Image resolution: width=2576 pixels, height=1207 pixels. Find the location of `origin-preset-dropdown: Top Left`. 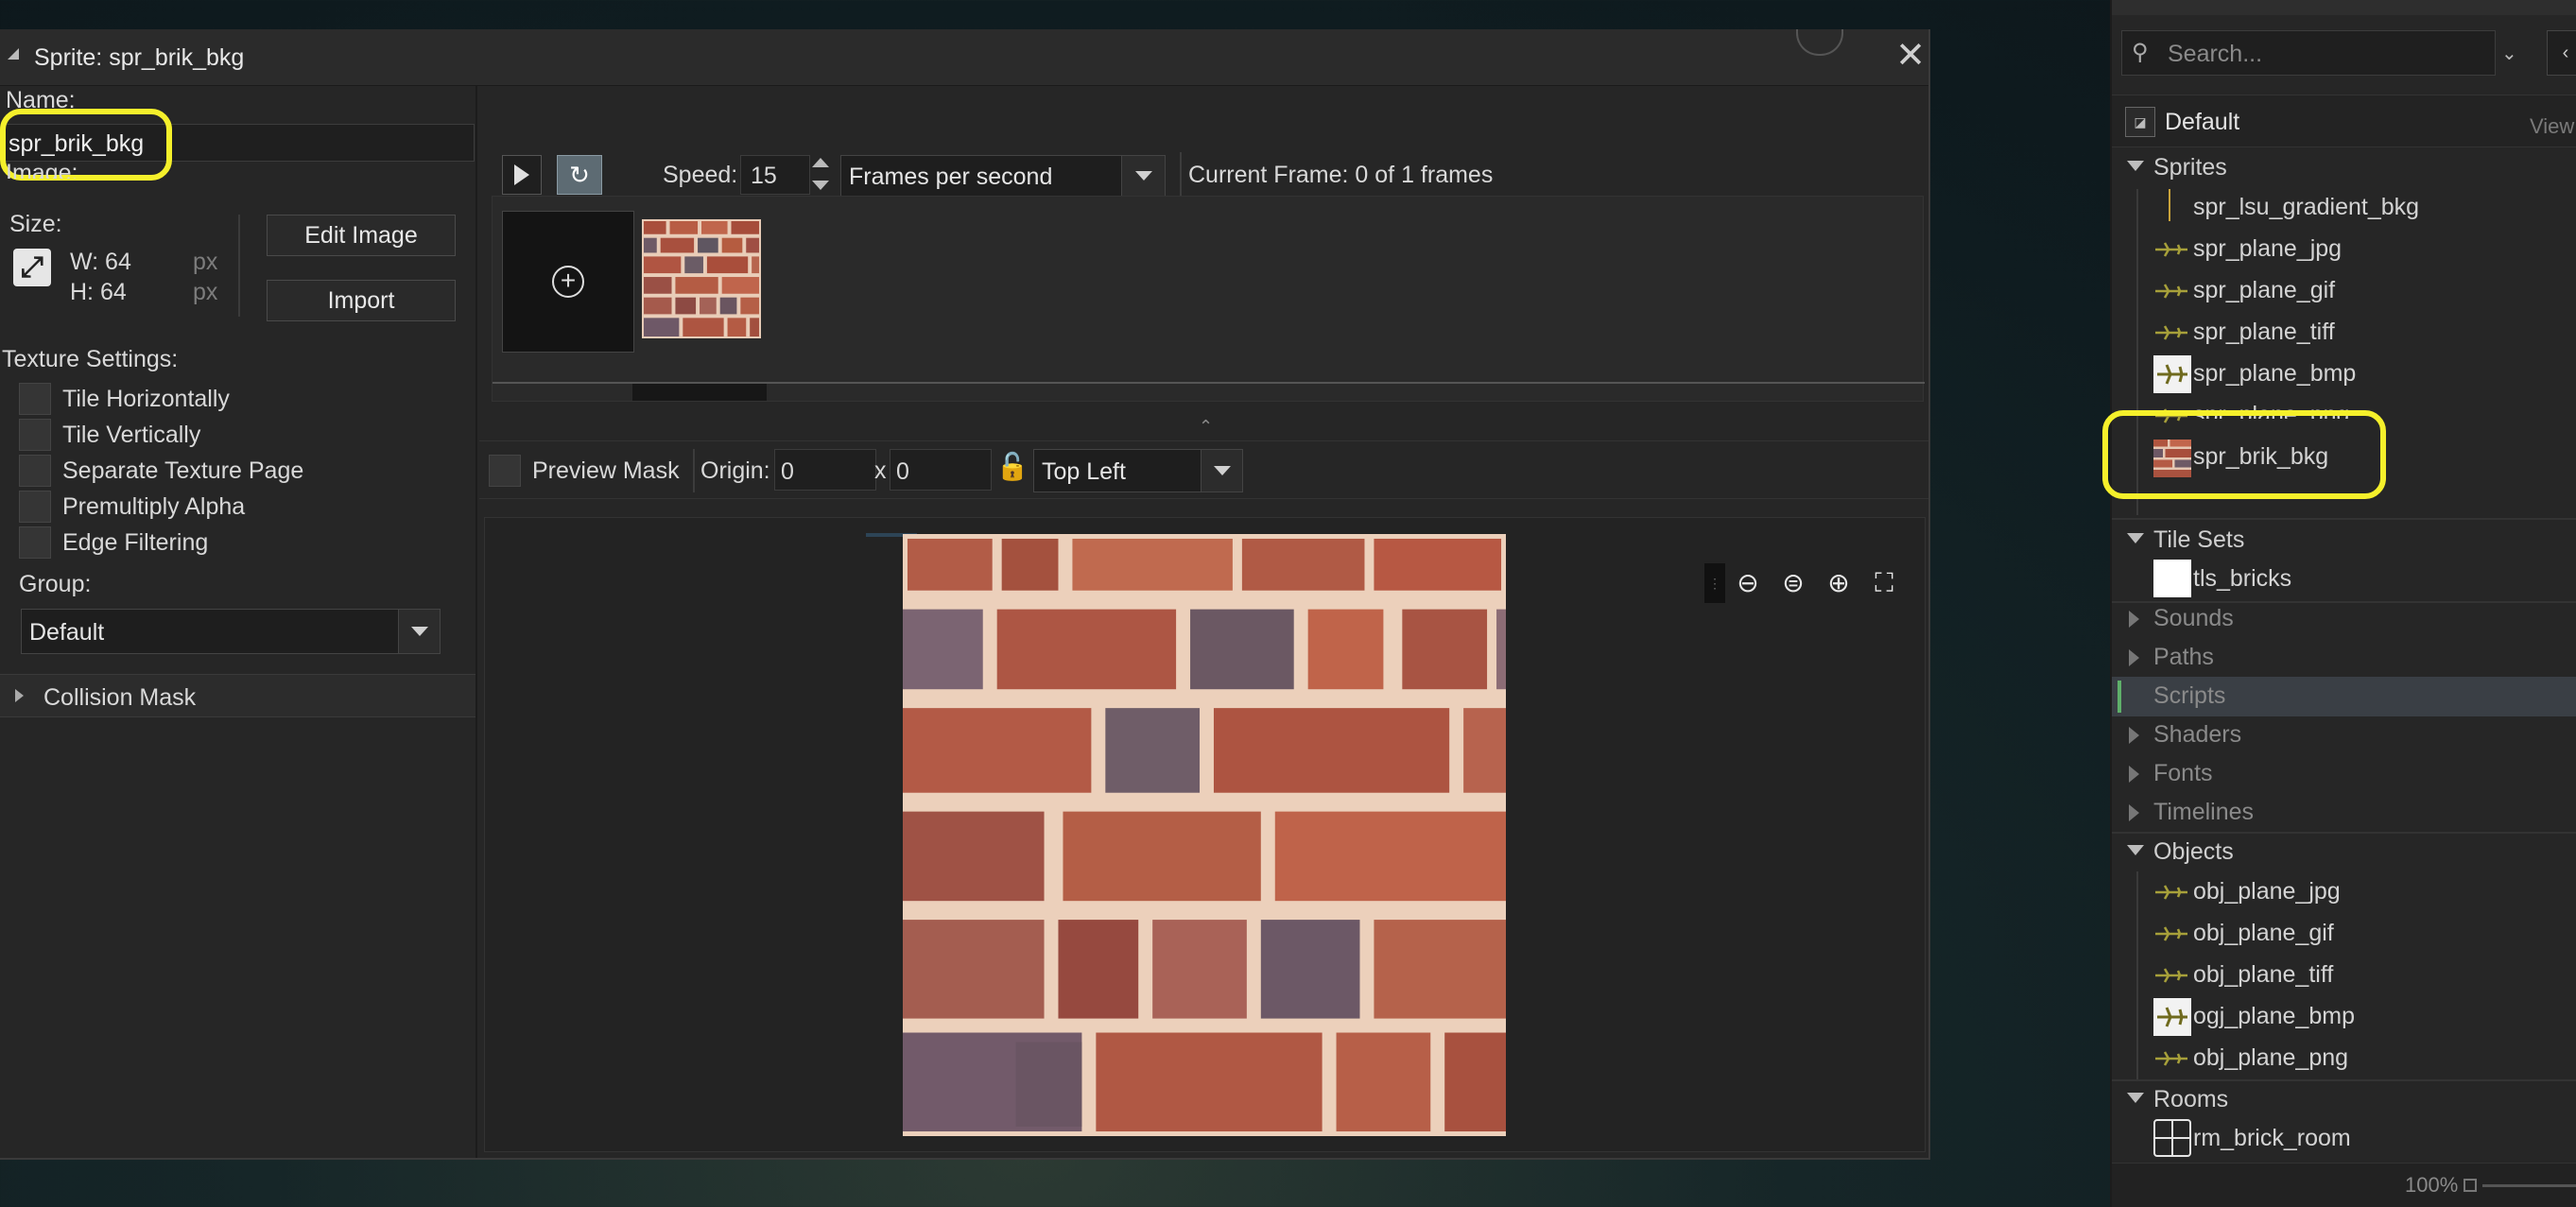

origin-preset-dropdown: Top Left is located at coordinates (1138, 470).